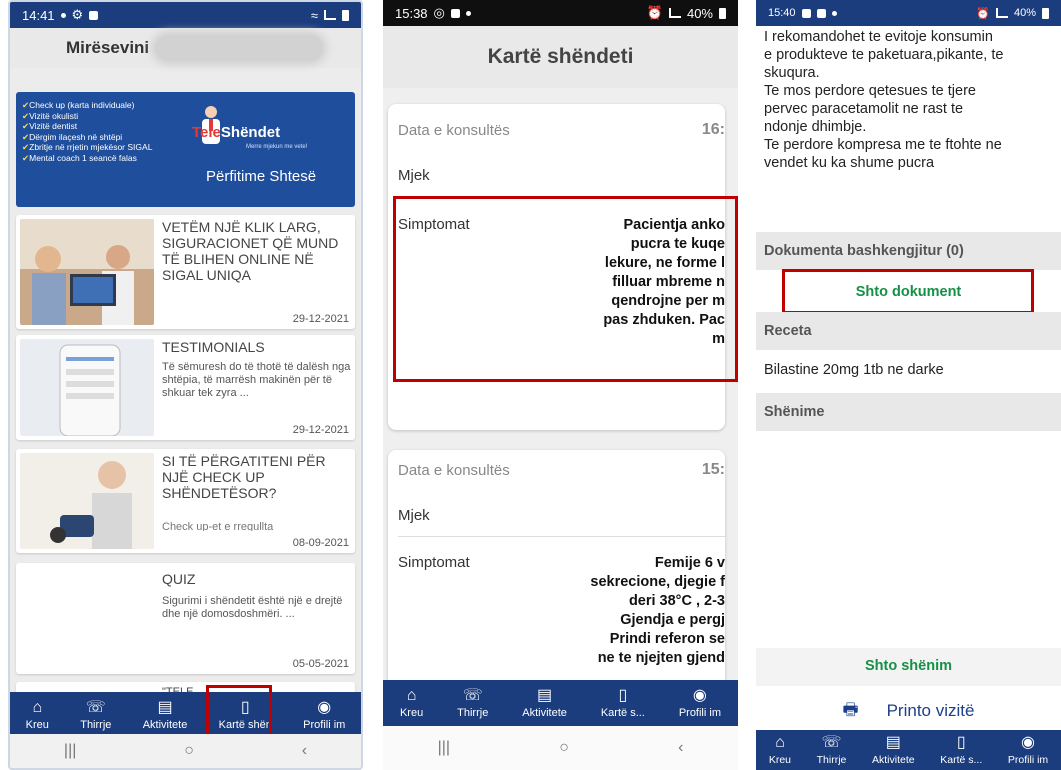  I want to click on blurred-username, so click(239, 48).